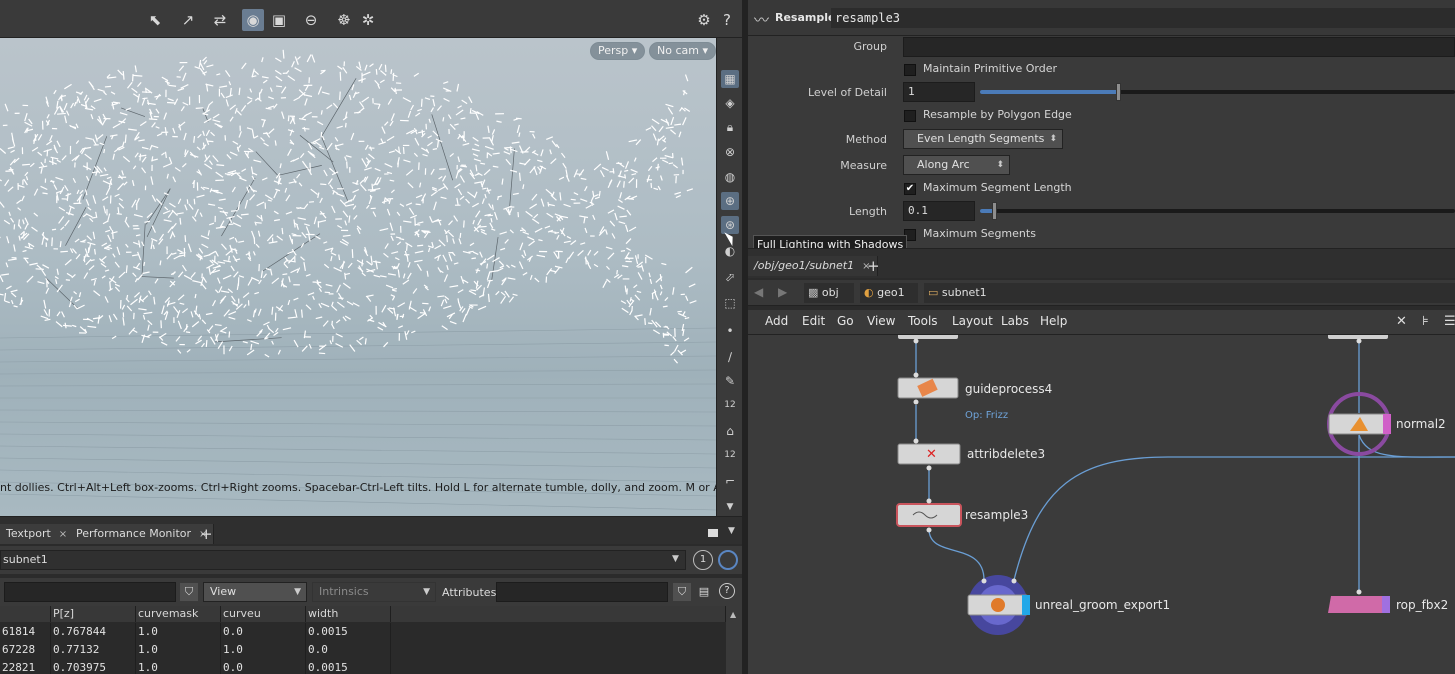 The height and width of the screenshot is (674, 1455). What do you see at coordinates (90, 592) in the screenshot?
I see `filter-input` at bounding box center [90, 592].